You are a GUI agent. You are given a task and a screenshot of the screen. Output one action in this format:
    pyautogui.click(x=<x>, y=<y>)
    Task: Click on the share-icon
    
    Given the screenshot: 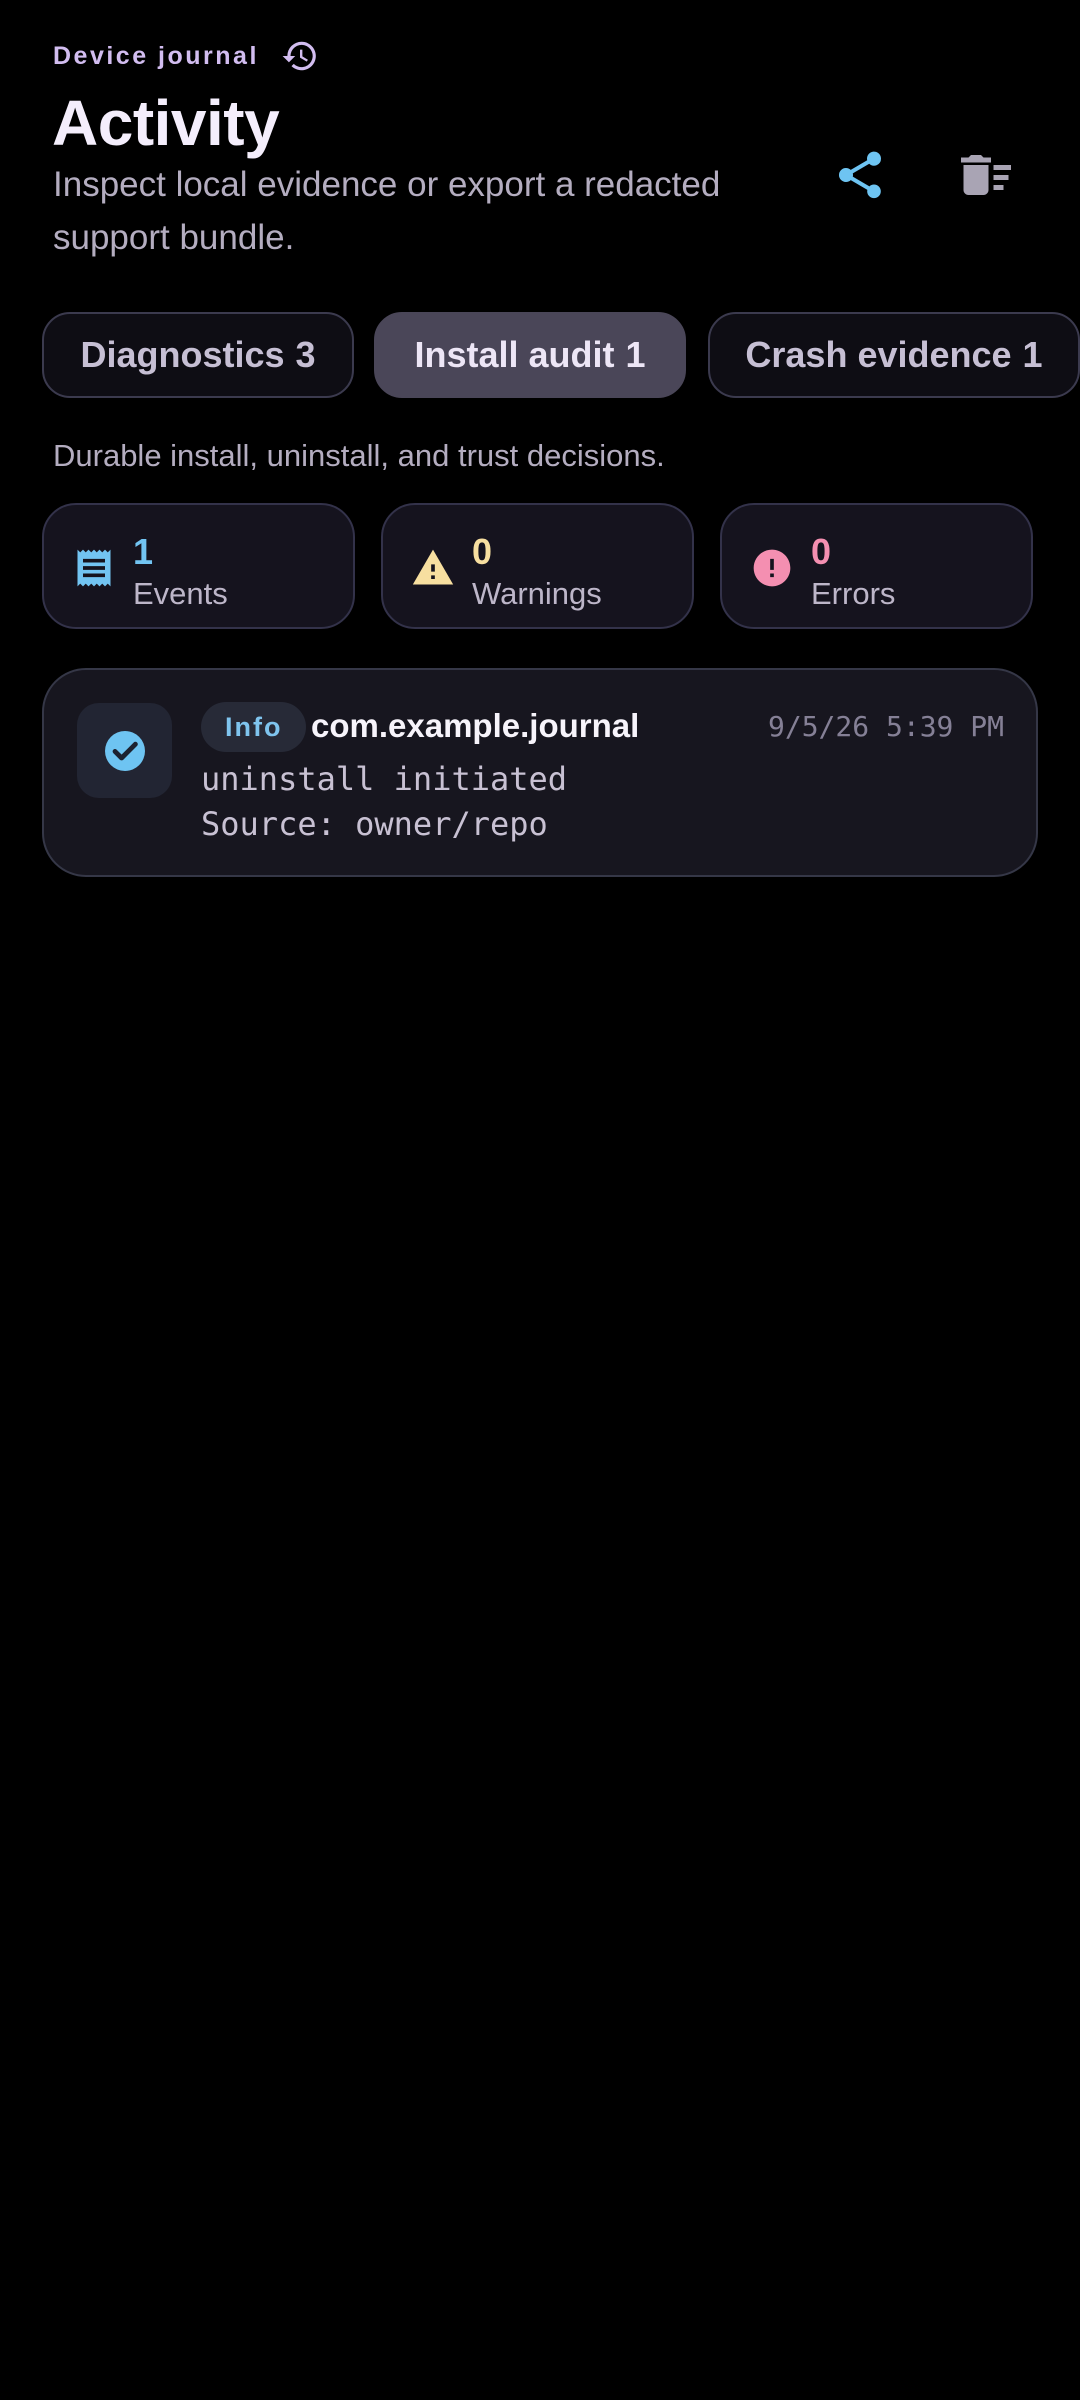 What is the action you would take?
    pyautogui.click(x=860, y=175)
    